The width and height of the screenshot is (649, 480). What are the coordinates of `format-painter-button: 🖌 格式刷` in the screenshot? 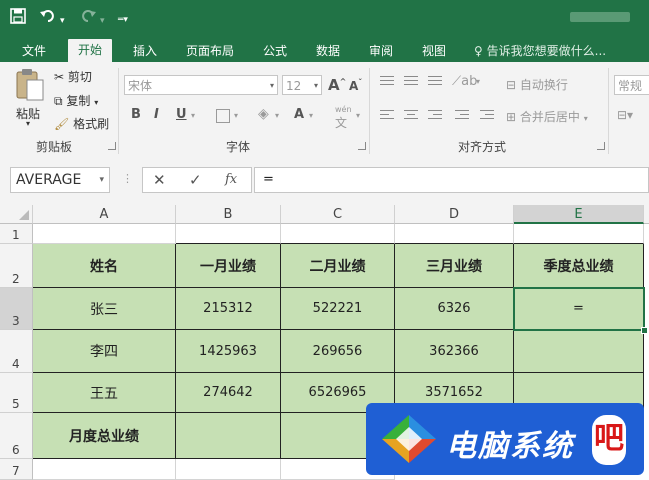 It's located at (81, 123).